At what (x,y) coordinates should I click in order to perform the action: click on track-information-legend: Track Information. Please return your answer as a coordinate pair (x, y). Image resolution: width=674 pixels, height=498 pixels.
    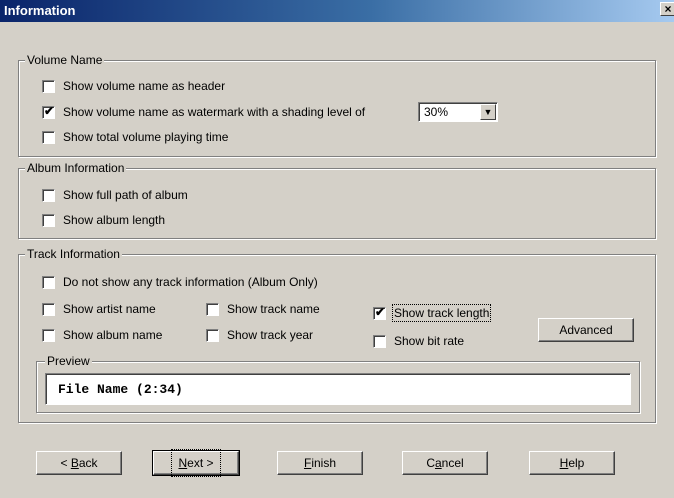
    Looking at the image, I should click on (73, 254).